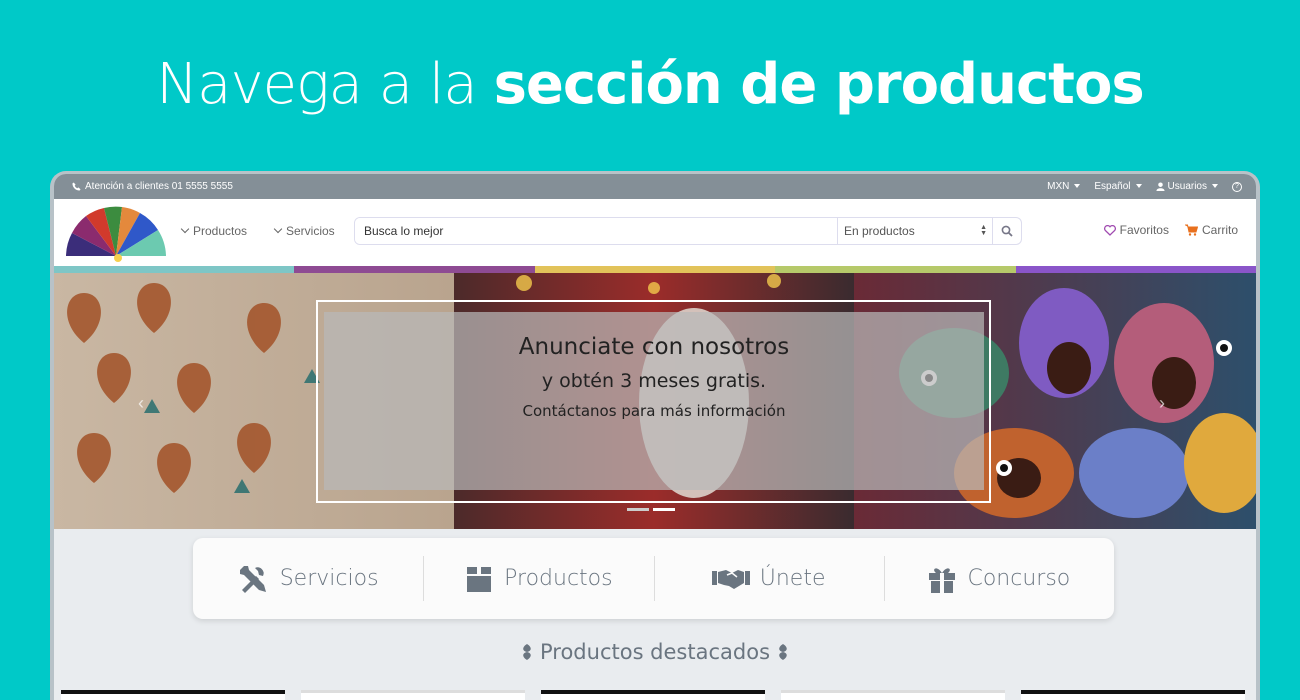  I want to click on customer-service: Atención a clientes 01 5555 5555, so click(152, 186).